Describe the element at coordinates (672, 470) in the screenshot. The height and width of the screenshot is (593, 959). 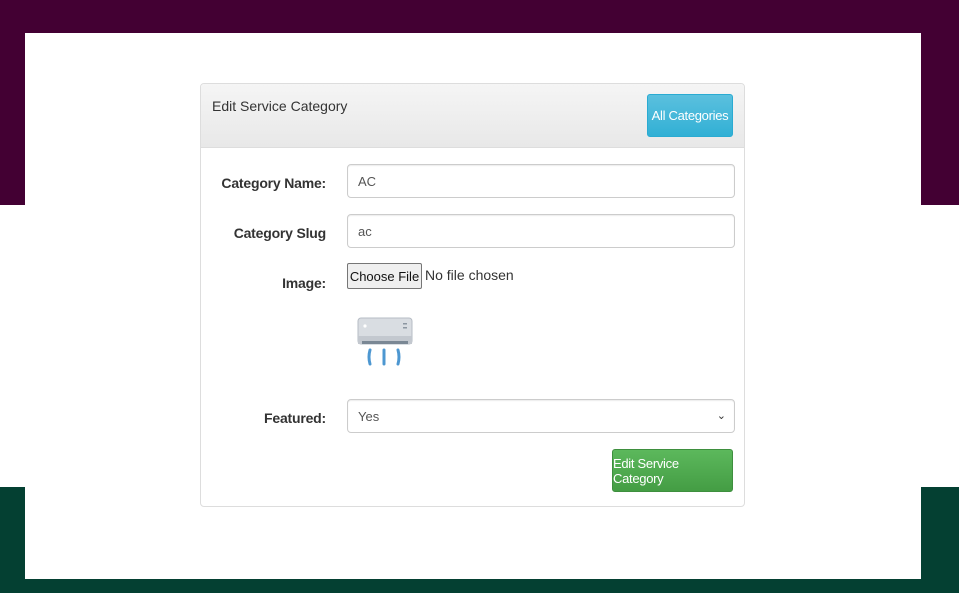
I see `edit-service-category-button: Edit Service Category` at that location.